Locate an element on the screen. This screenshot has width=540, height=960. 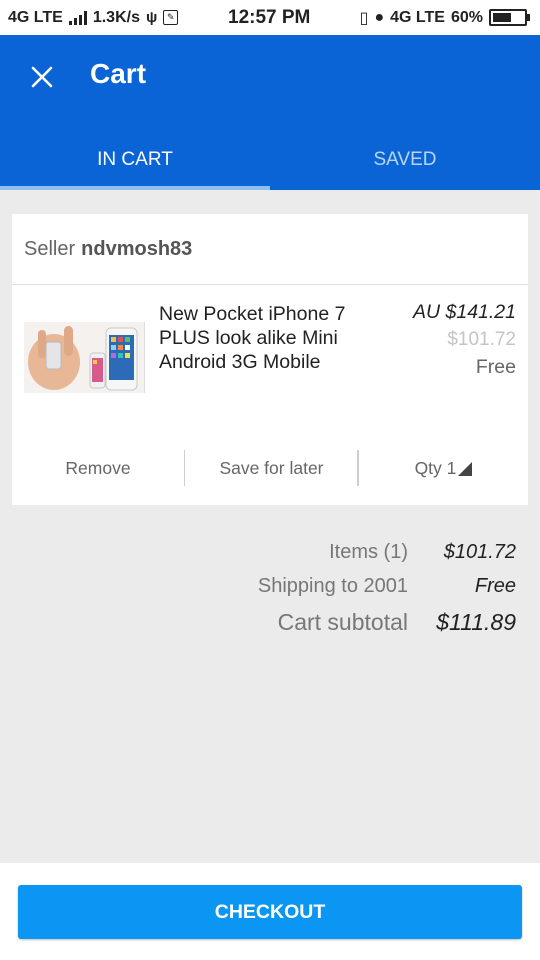
save-for-later-button: Save for later is located at coordinates (271, 468).